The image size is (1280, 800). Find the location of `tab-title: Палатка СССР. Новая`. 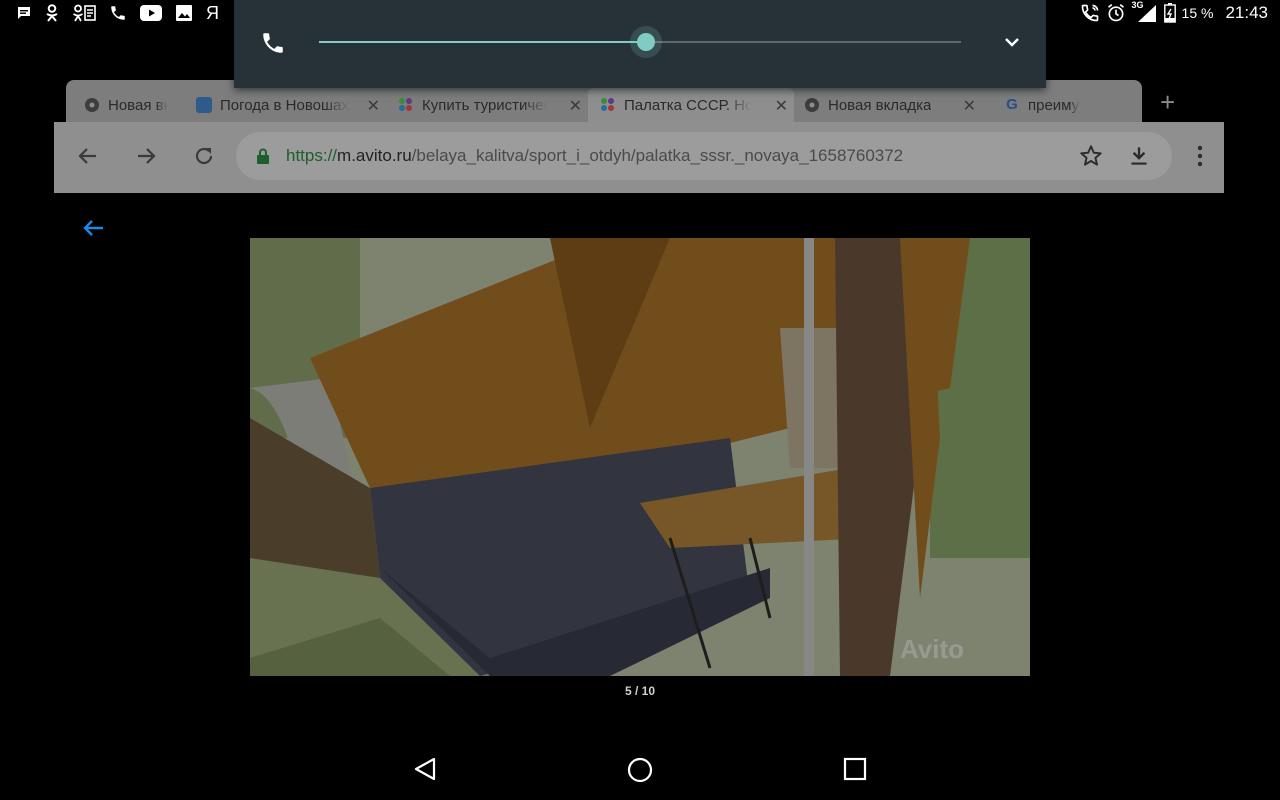

tab-title: Палатка СССР. Новая is located at coordinates (688, 105).